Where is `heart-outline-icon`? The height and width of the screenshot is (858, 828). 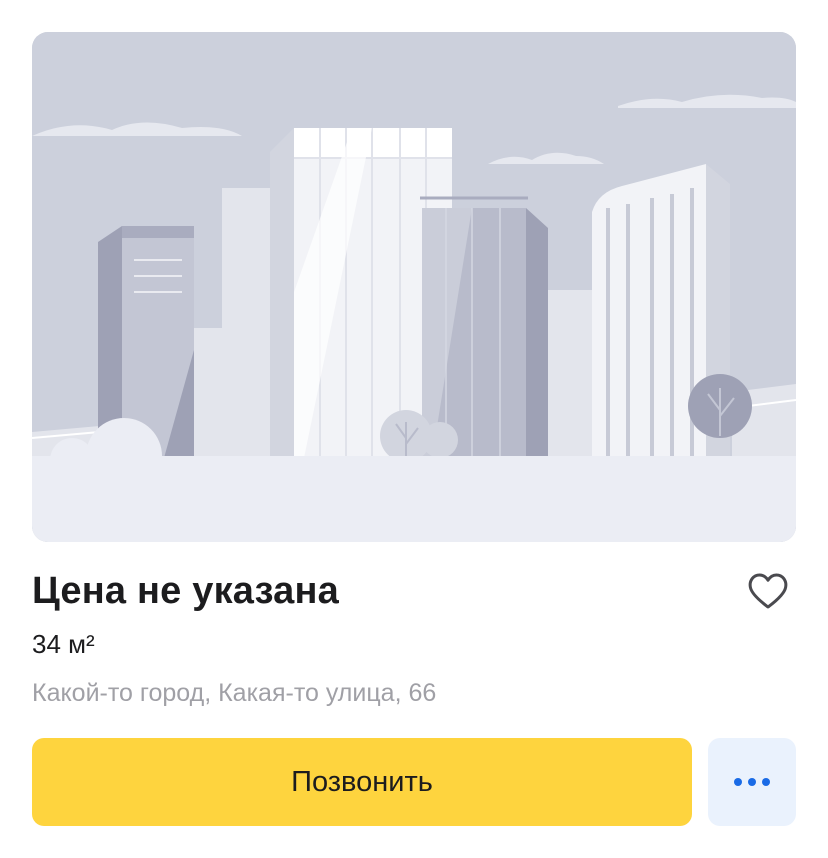 heart-outline-icon is located at coordinates (768, 591).